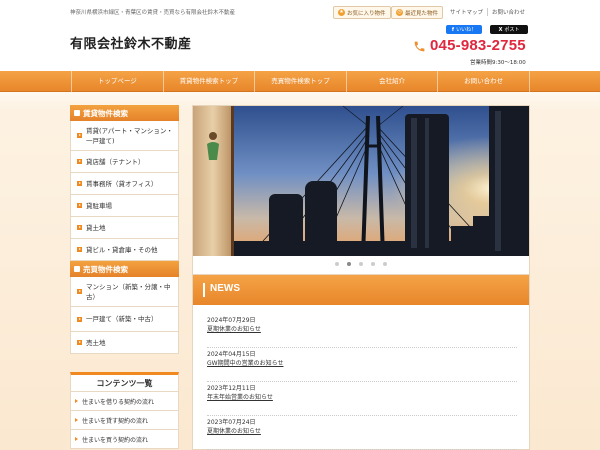 This screenshot has width=600, height=450. What do you see at coordinates (105, 269) in the screenshot?
I see `sale-heading-label: 売買物件検索` at bounding box center [105, 269].